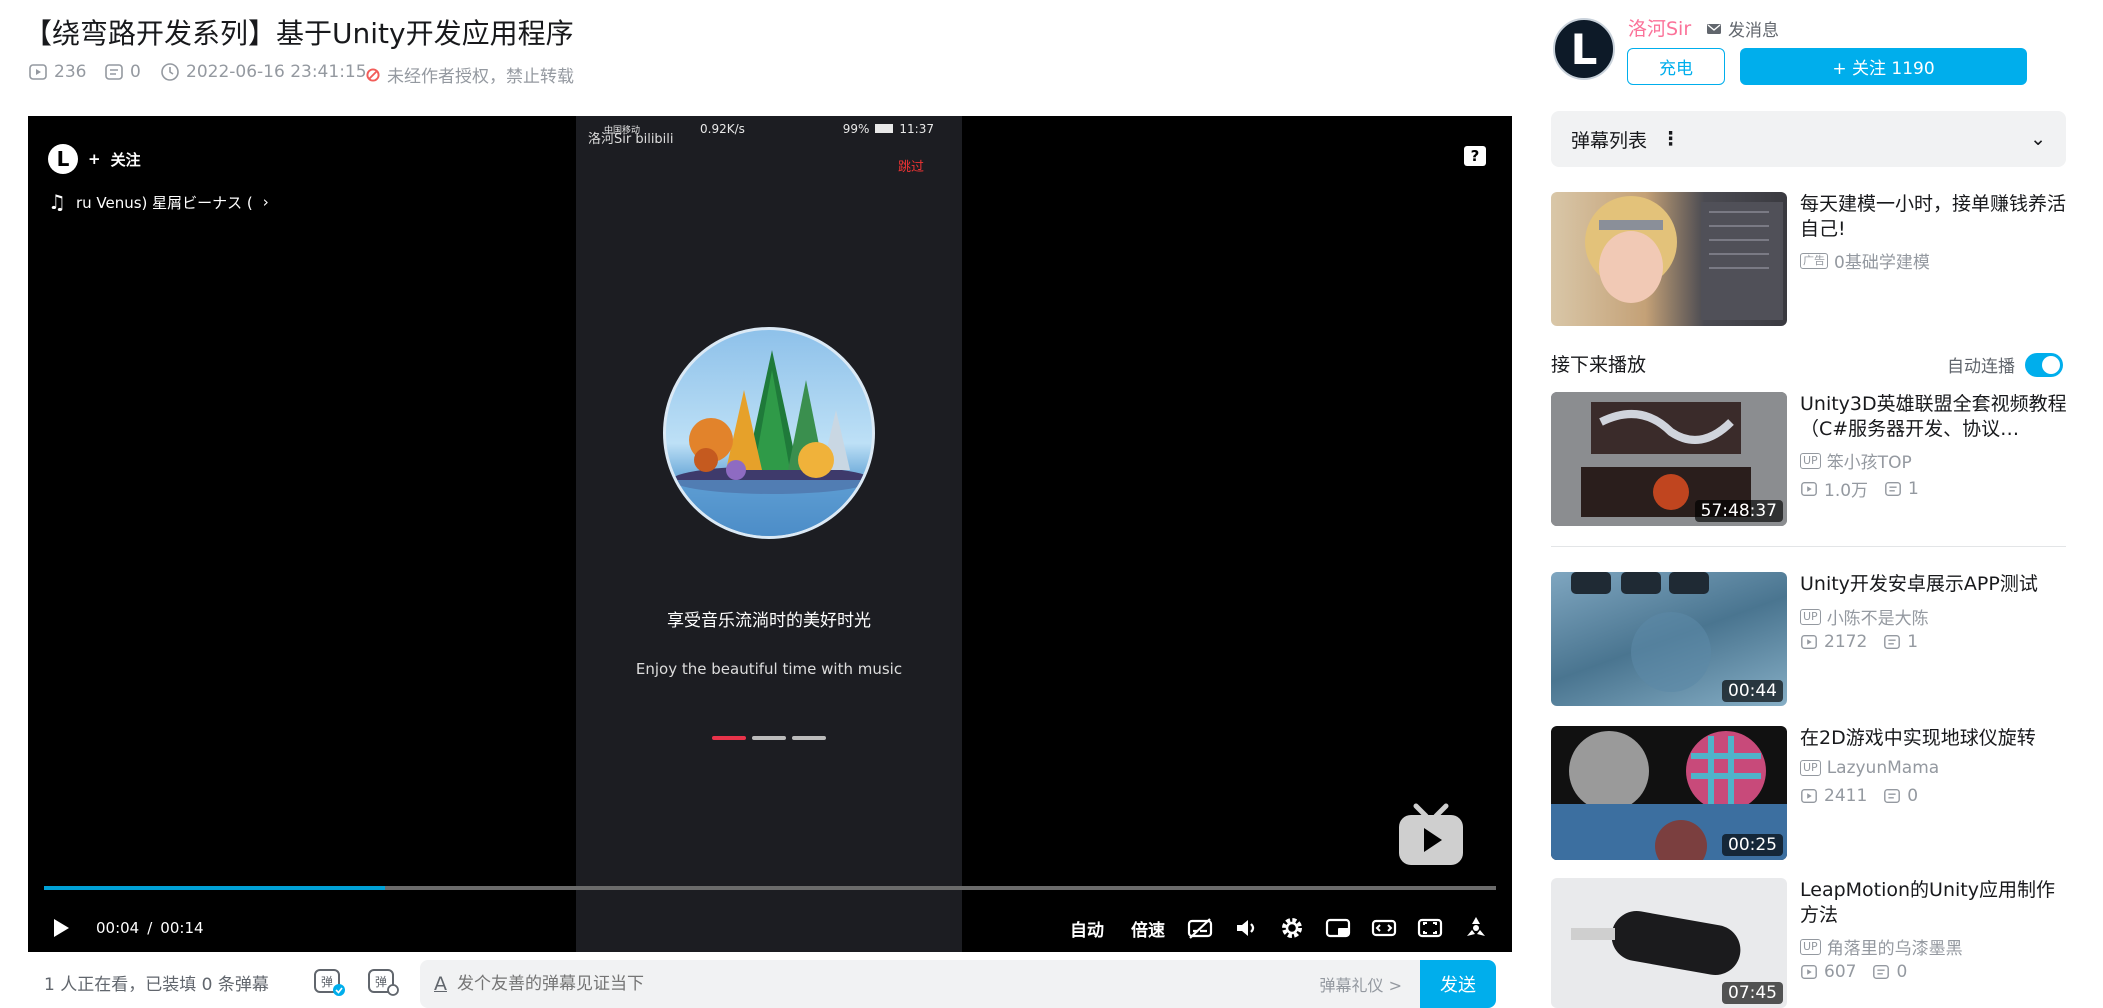  Describe the element at coordinates (70, 72) in the screenshot. I see `view-count-value: 236` at that location.